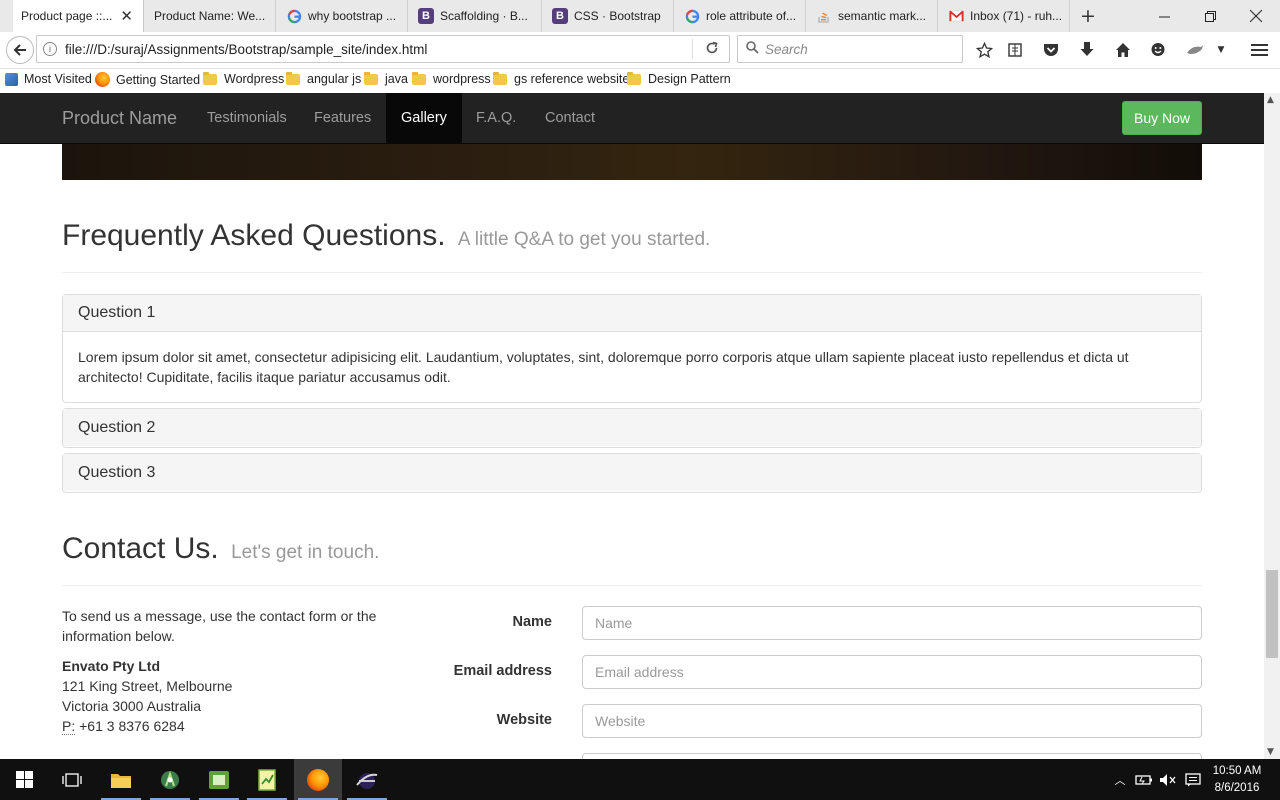  Describe the element at coordinates (1256, 16) in the screenshot. I see `close-window-button` at that location.